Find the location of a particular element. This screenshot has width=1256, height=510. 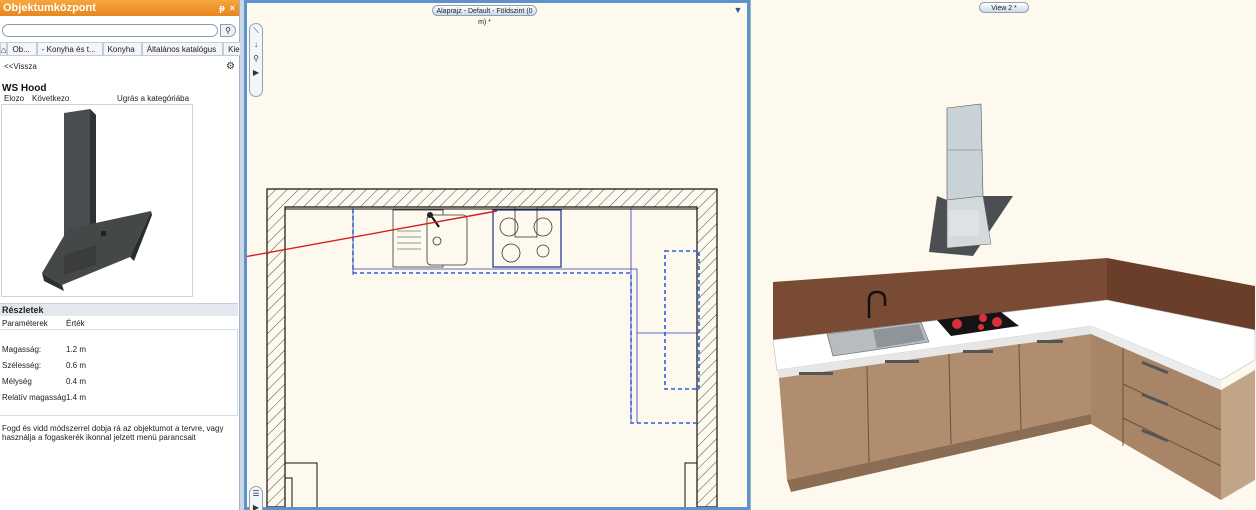

property-name: Relatív magasság is located at coordinates (34, 397).